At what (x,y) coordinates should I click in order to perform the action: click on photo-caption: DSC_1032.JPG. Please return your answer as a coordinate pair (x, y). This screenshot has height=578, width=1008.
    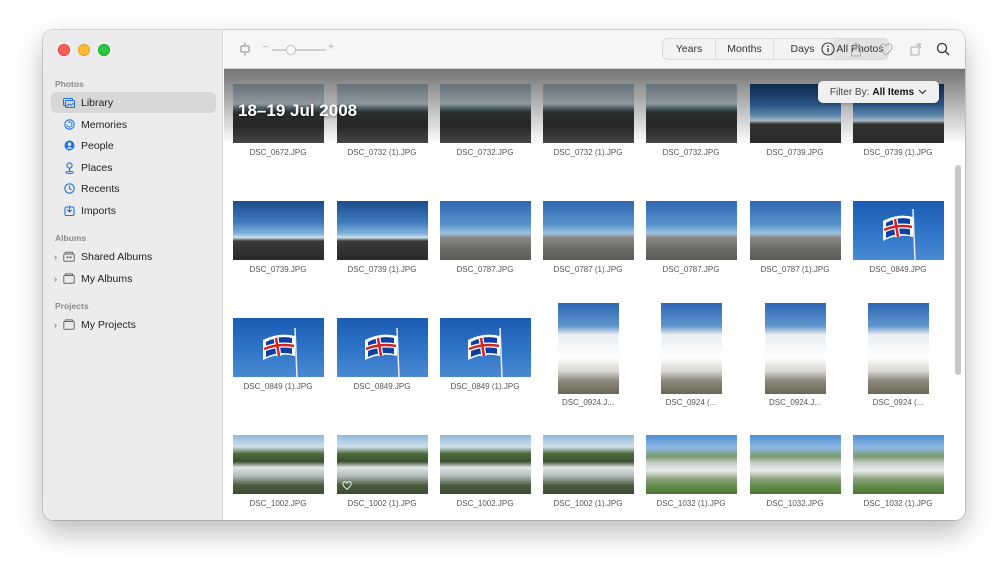
    Looking at the image, I should click on (795, 503).